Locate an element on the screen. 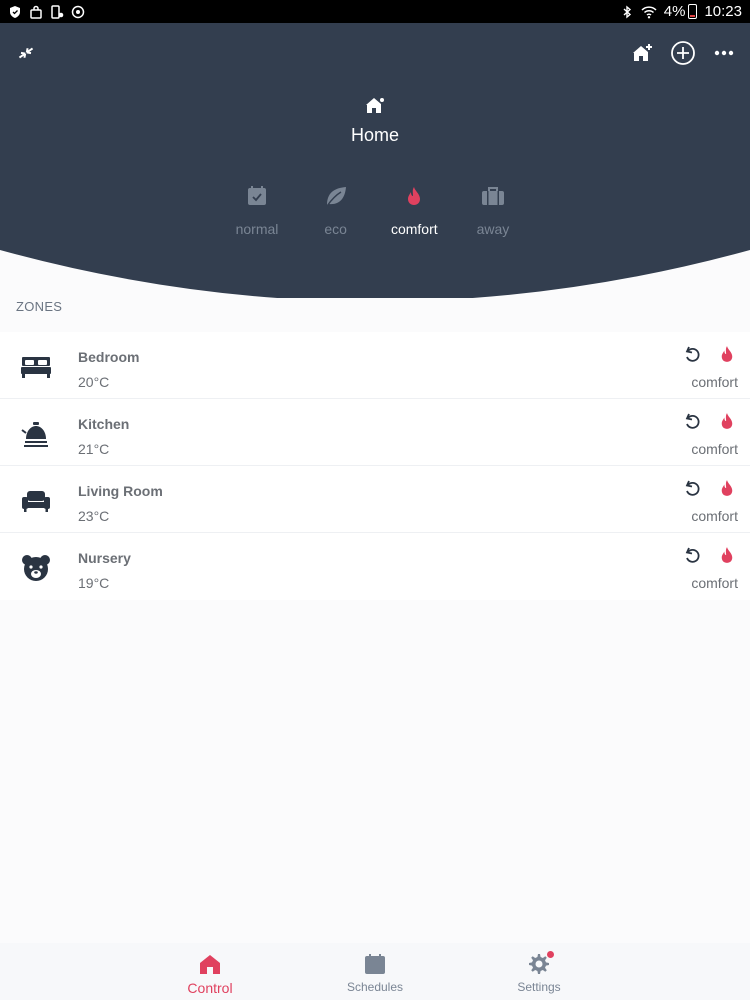  home-selector: Home is located at coordinates (375, 120).